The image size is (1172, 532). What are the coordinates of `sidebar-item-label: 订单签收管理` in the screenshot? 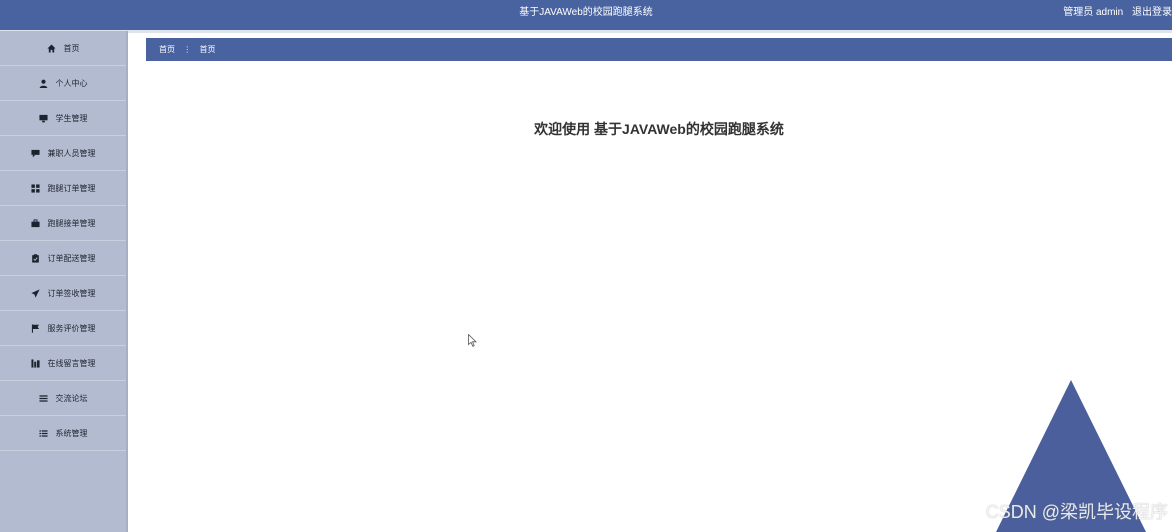 It's located at (71, 293).